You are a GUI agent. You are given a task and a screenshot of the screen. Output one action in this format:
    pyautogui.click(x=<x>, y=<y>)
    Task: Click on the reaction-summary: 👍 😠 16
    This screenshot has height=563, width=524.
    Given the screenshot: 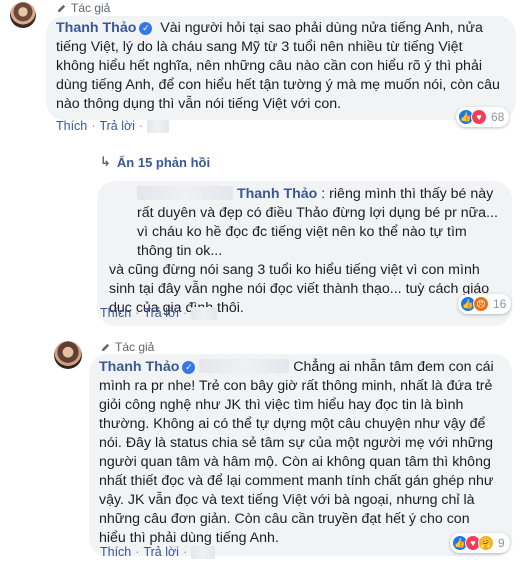 What is the action you would take?
    pyautogui.click(x=485, y=304)
    